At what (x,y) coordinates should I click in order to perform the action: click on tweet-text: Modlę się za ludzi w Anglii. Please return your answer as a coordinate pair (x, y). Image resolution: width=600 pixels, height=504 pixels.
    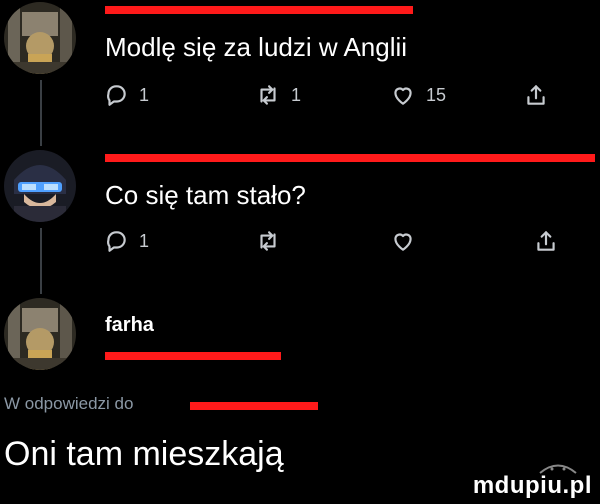
    Looking at the image, I should click on (256, 47).